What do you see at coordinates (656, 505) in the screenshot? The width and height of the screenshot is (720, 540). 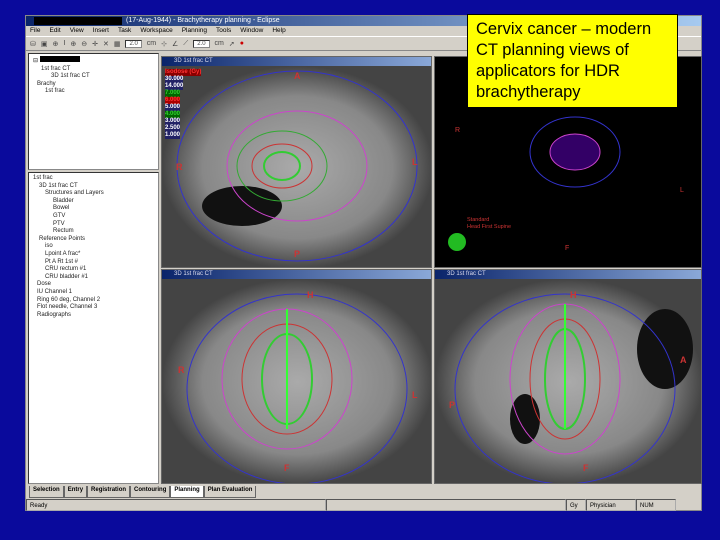 I see `status-num: NUM` at bounding box center [656, 505].